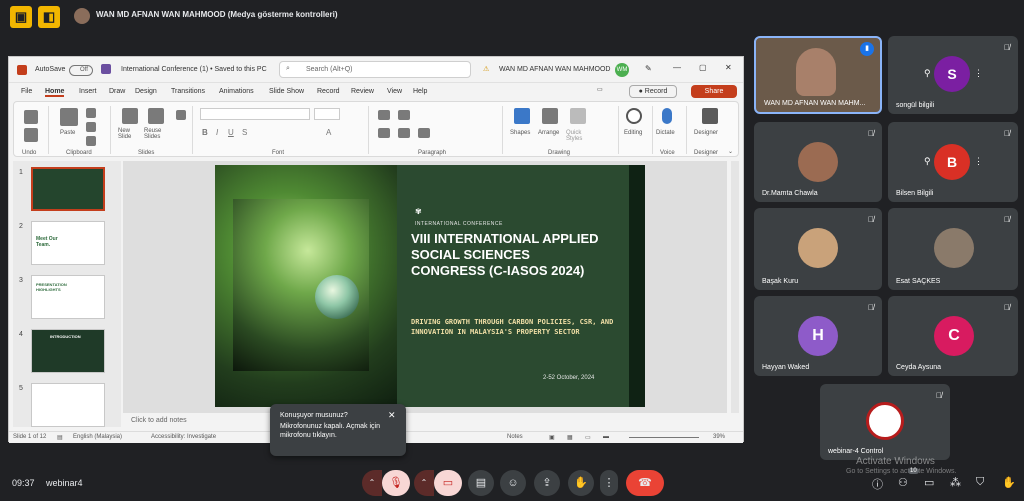 This screenshot has height=501, width=1024. What do you see at coordinates (81, 70) in the screenshot?
I see `autosave-toggle: Off` at bounding box center [81, 70].